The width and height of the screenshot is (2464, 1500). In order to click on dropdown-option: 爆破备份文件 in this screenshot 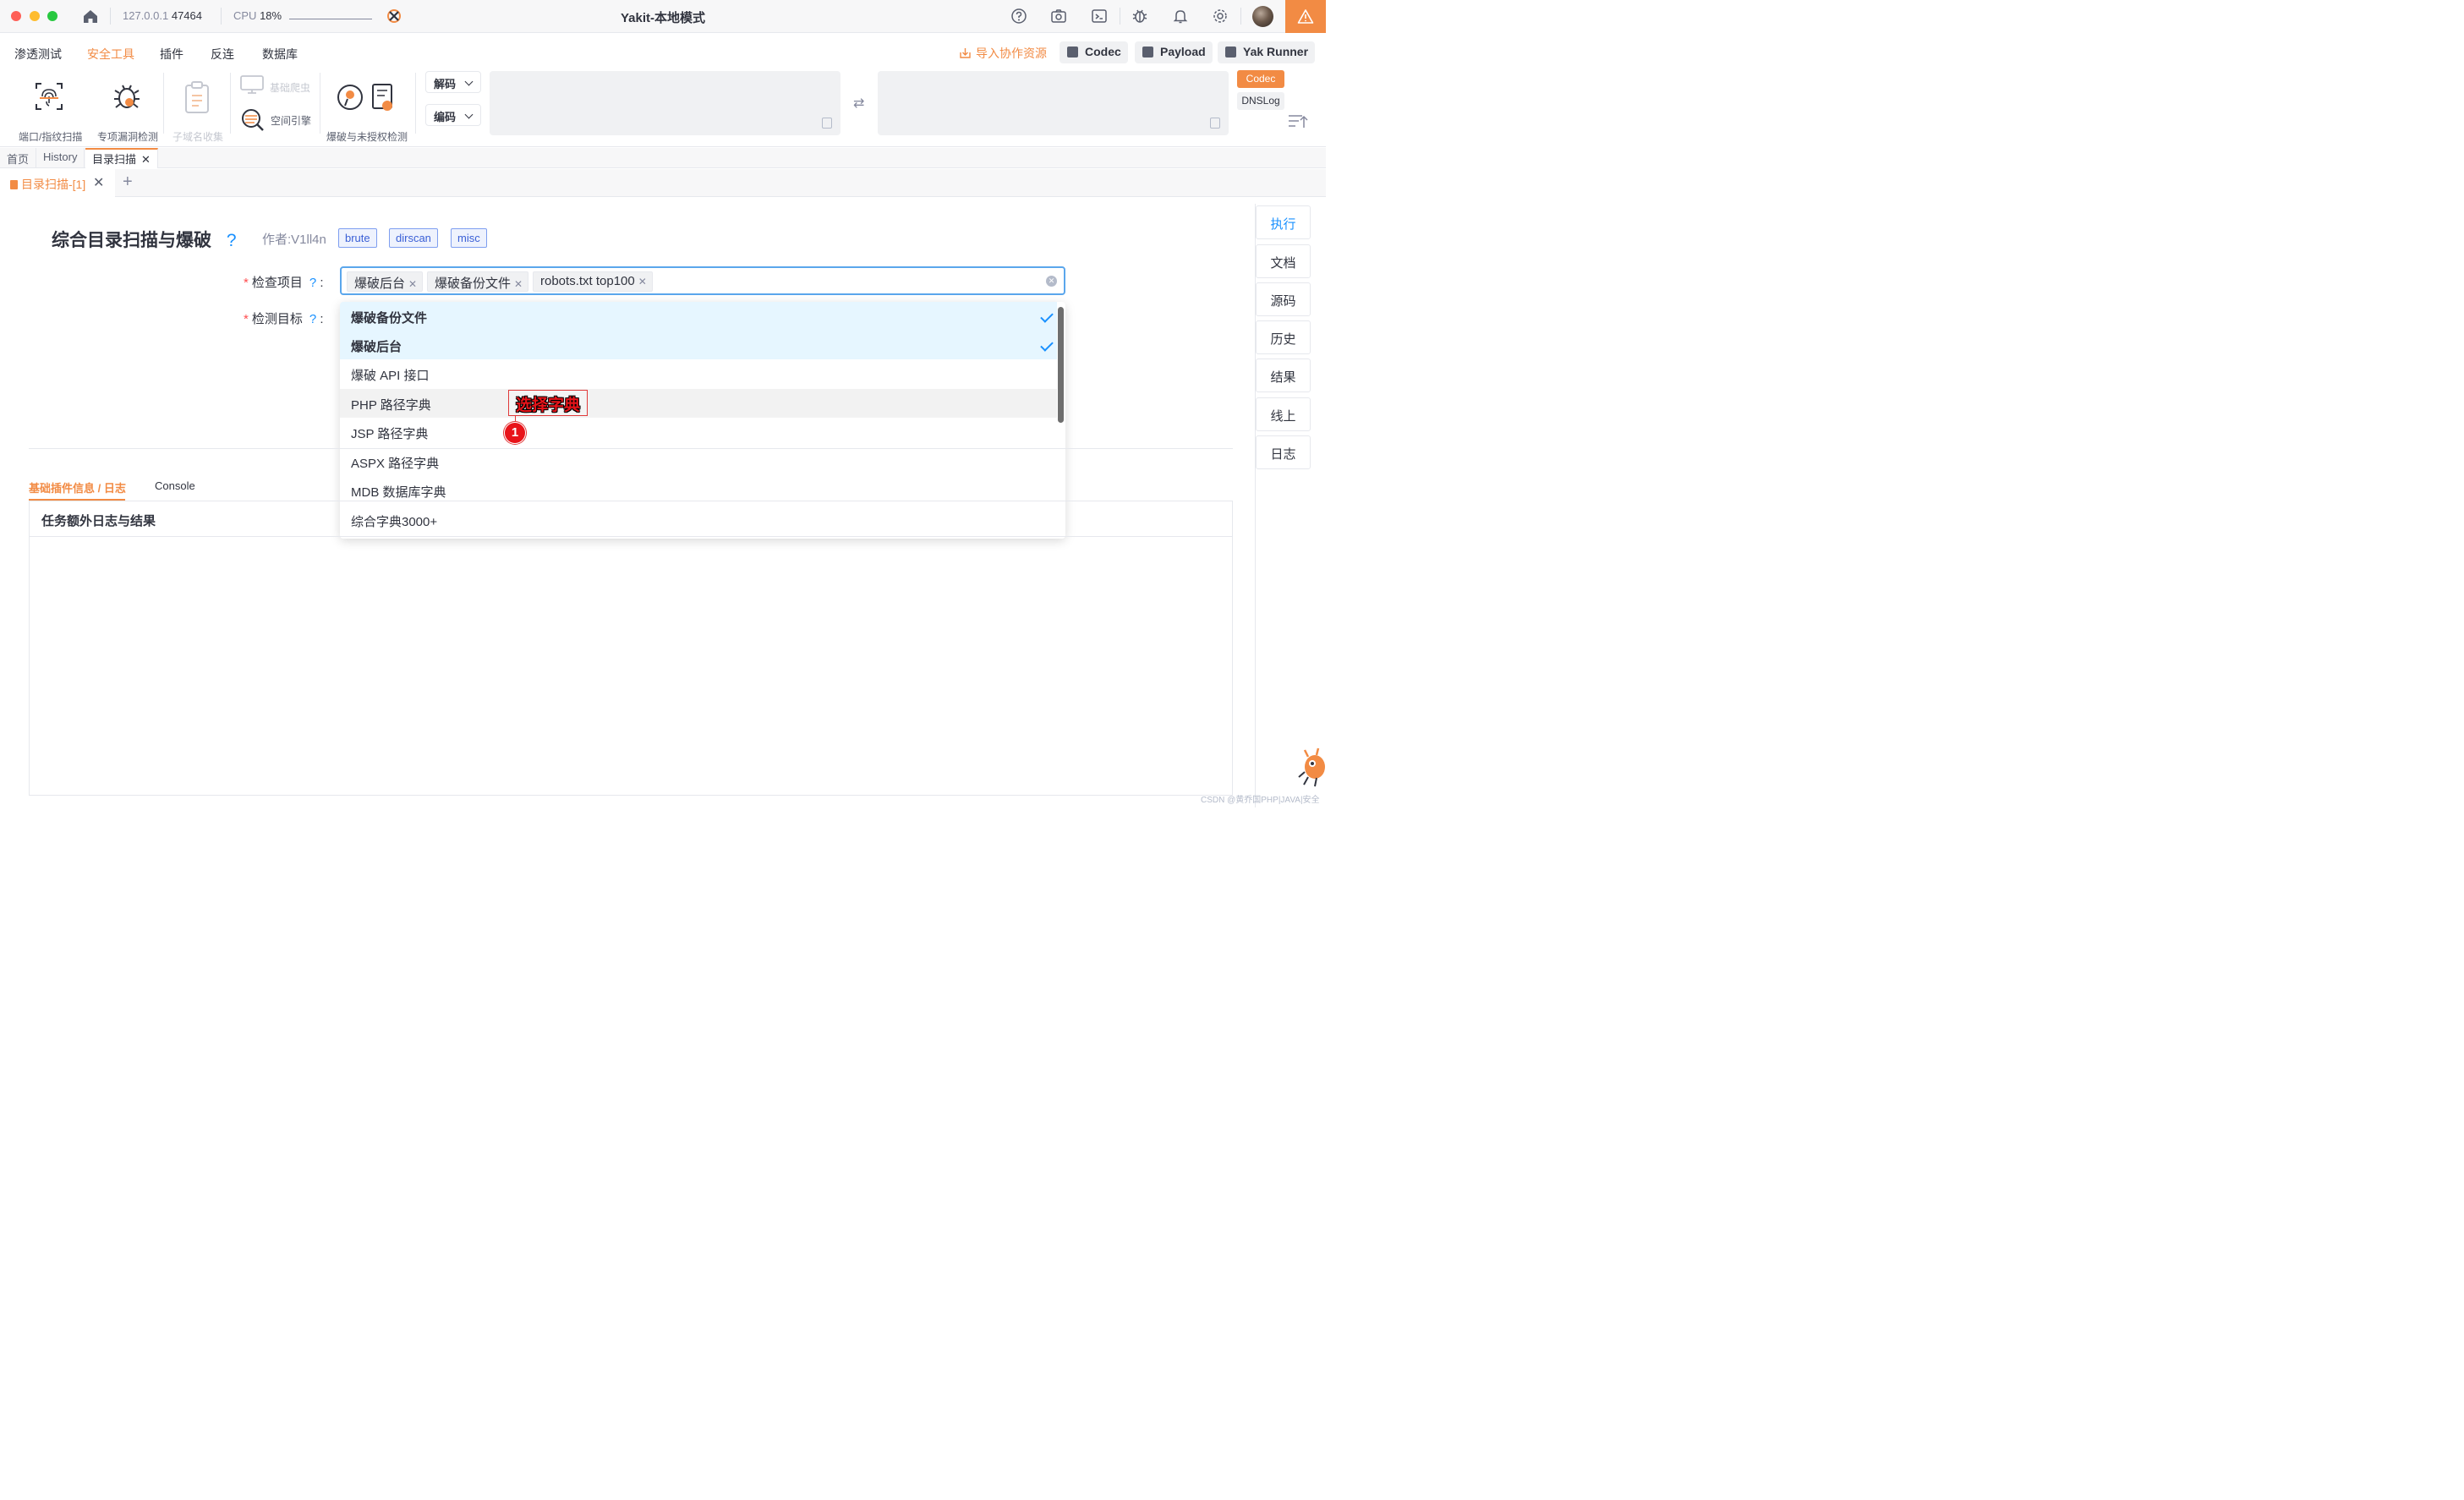, I will do `click(698, 317)`.